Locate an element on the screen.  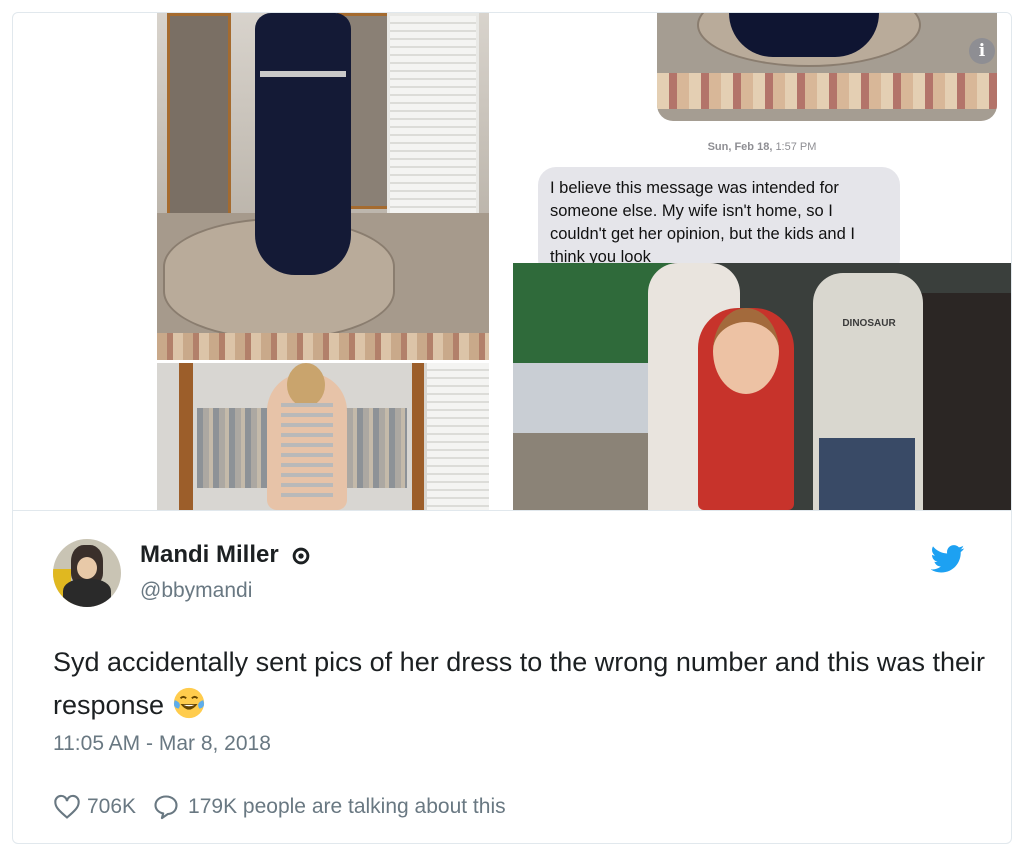
message-date-day: Sun, Feb 18, is located at coordinates (740, 147).